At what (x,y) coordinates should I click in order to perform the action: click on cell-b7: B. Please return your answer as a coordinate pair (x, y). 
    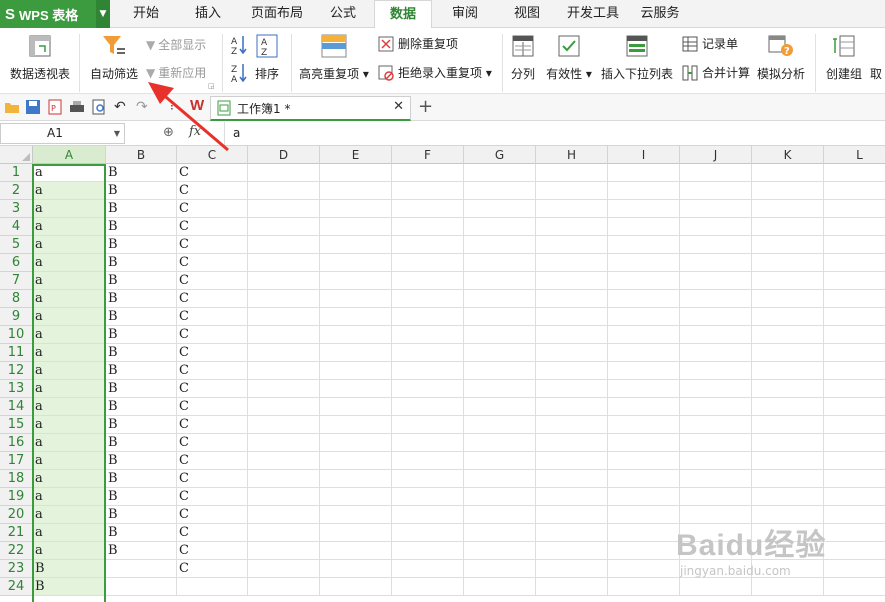
    Looking at the image, I should click on (141, 281).